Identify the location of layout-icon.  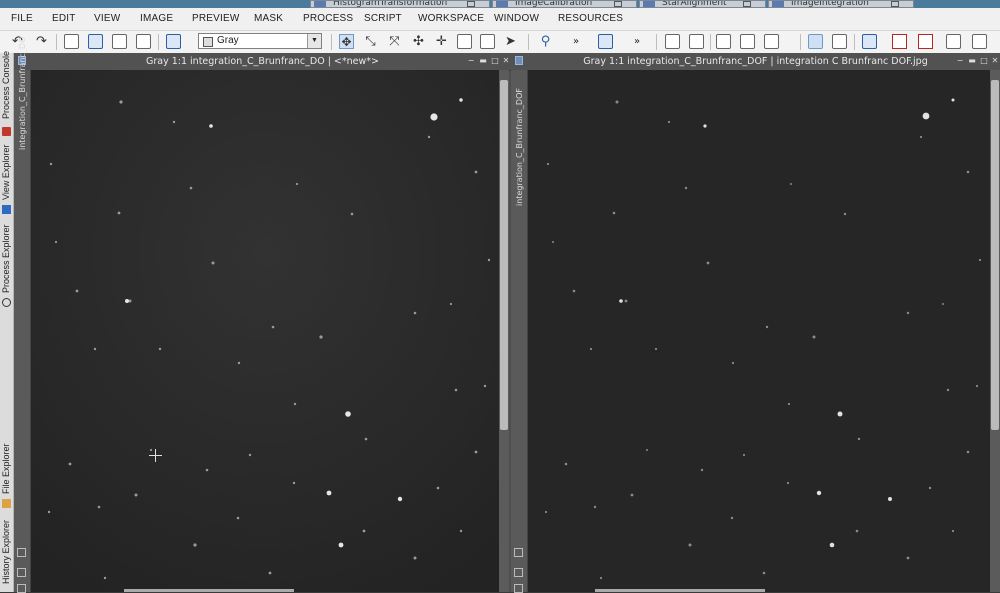
(979, 41).